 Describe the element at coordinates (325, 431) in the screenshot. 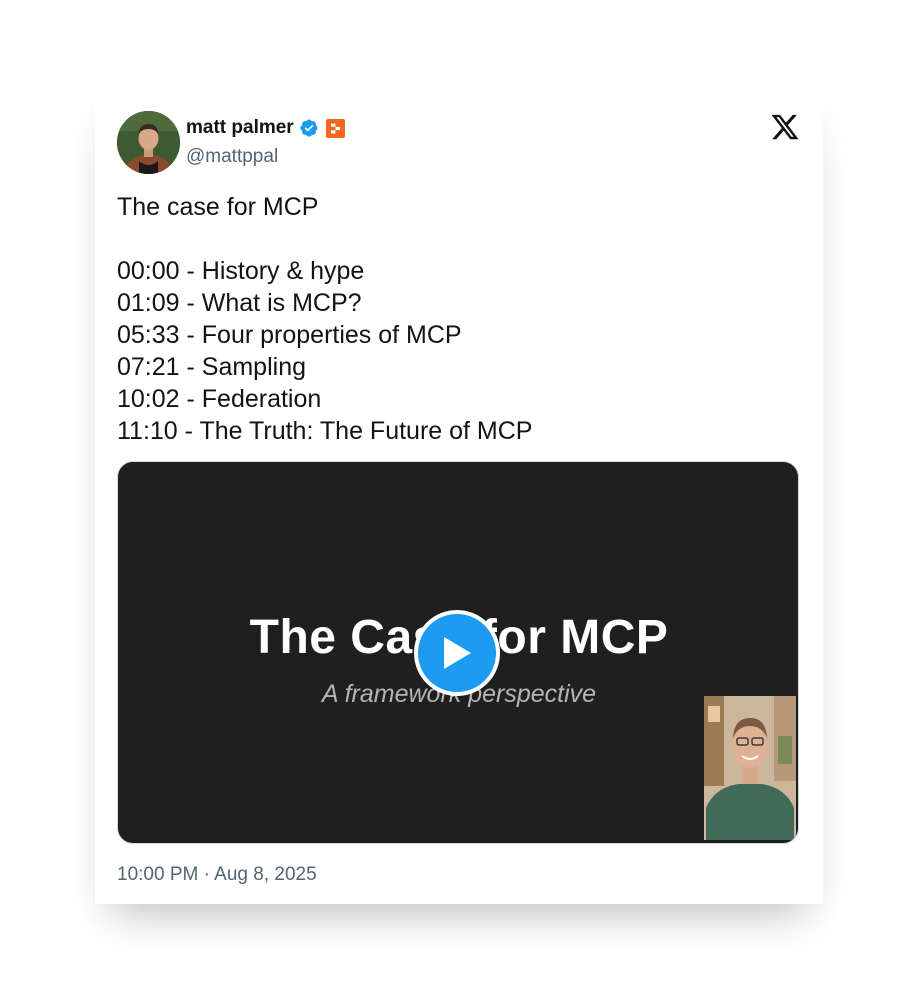

I see `chapter-line: 11:10 - The Truth: The Future of MCP` at that location.